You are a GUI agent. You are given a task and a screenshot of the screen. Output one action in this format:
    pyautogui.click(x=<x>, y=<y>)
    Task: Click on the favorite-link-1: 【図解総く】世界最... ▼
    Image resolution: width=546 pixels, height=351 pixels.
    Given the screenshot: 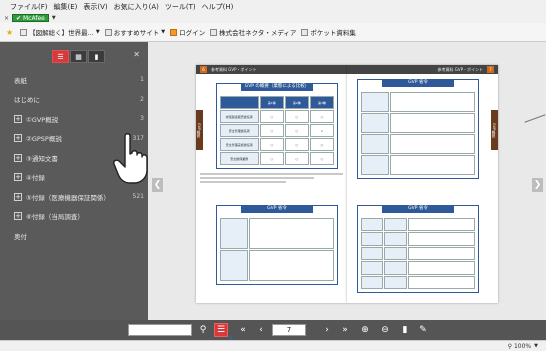 What is the action you would take?
    pyautogui.click(x=60, y=32)
    